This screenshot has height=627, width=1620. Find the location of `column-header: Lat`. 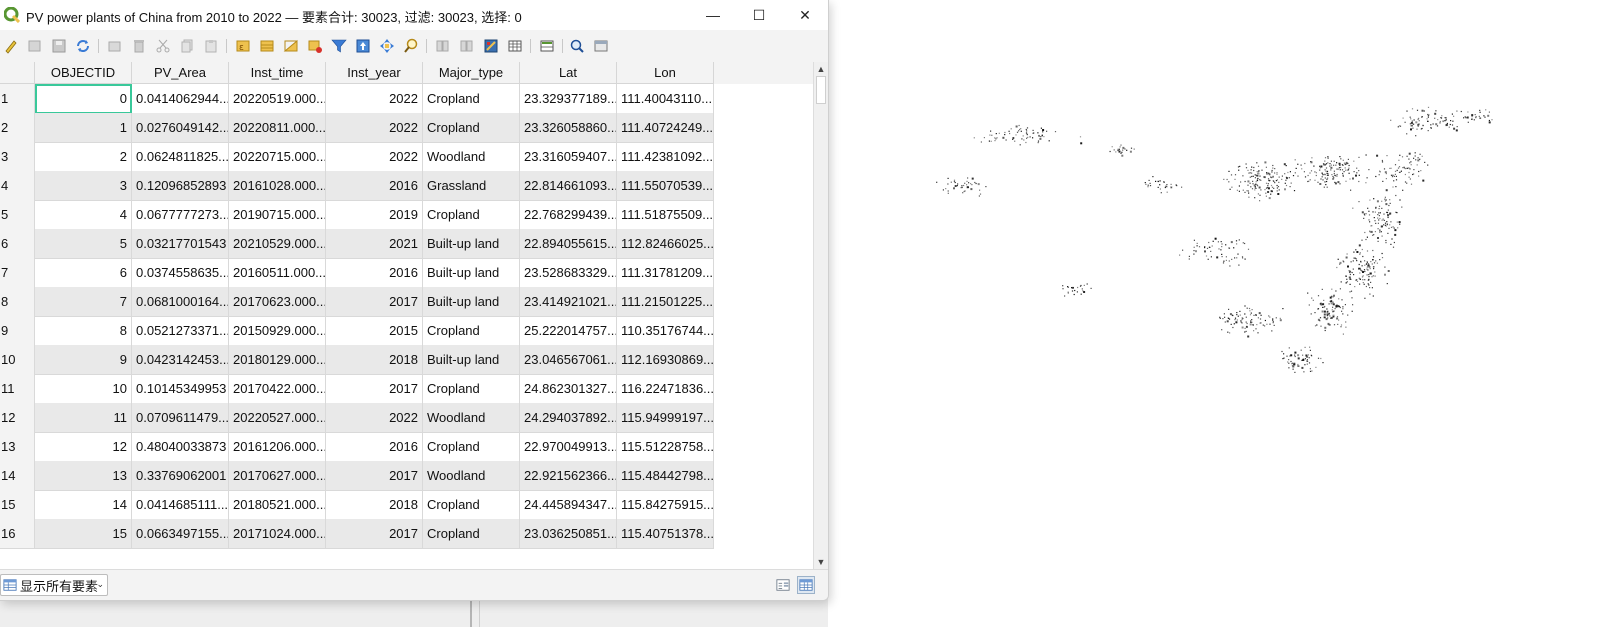

column-header: Lat is located at coordinates (568, 73).